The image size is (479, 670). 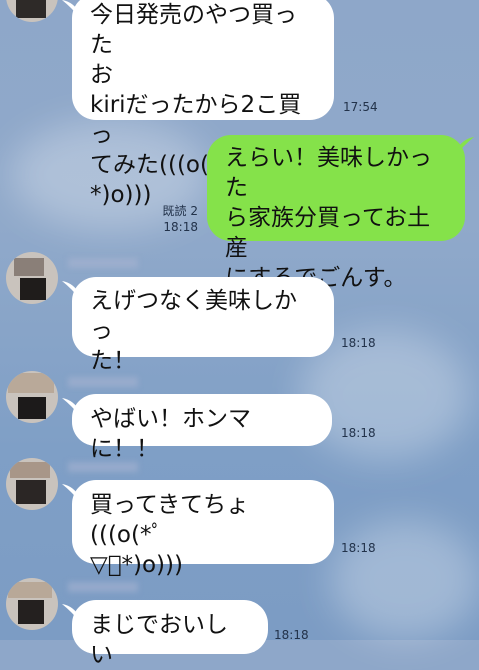 What do you see at coordinates (360, 107) in the screenshot?
I see `message-timestamp: 17:54` at bounding box center [360, 107].